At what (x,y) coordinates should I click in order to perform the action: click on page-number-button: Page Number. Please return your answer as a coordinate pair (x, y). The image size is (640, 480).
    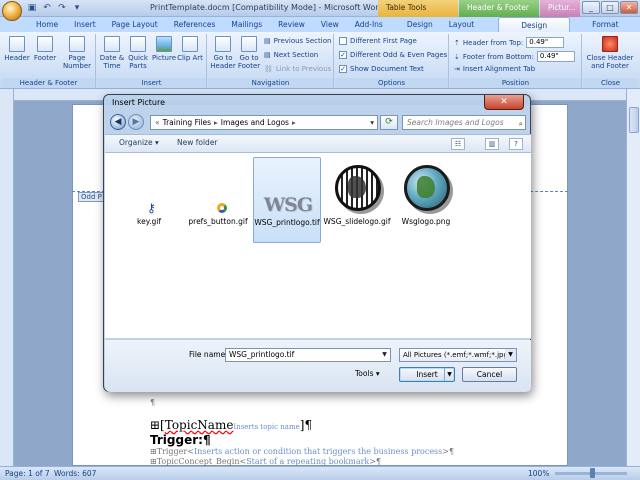
    Looking at the image, I should click on (77, 53).